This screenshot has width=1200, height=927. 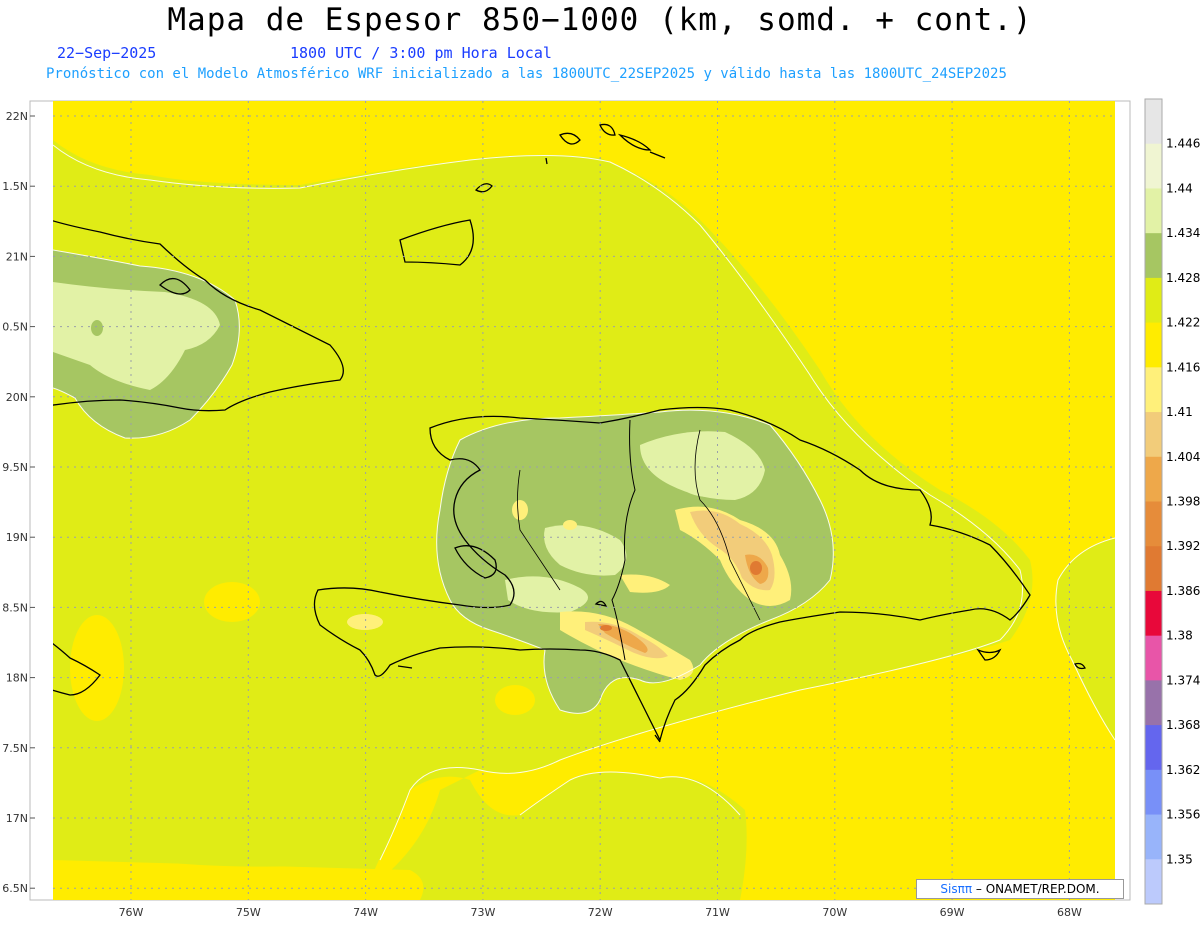 I want to click on colorbar-label: 1.374, so click(x=1183, y=680).